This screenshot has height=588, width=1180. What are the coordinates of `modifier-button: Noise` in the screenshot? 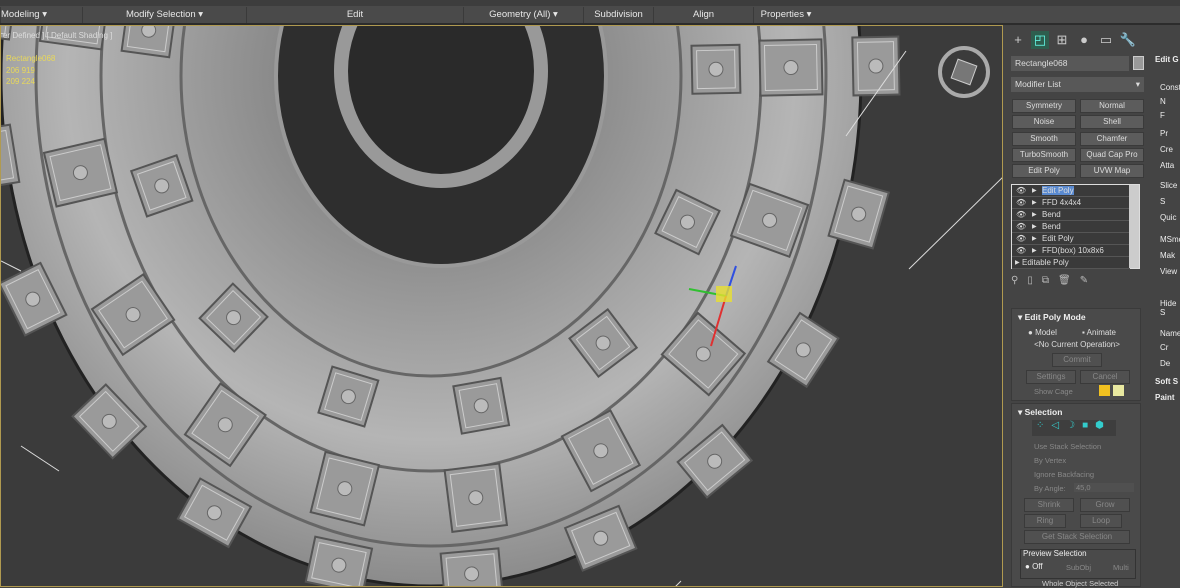 It's located at (1044, 122).